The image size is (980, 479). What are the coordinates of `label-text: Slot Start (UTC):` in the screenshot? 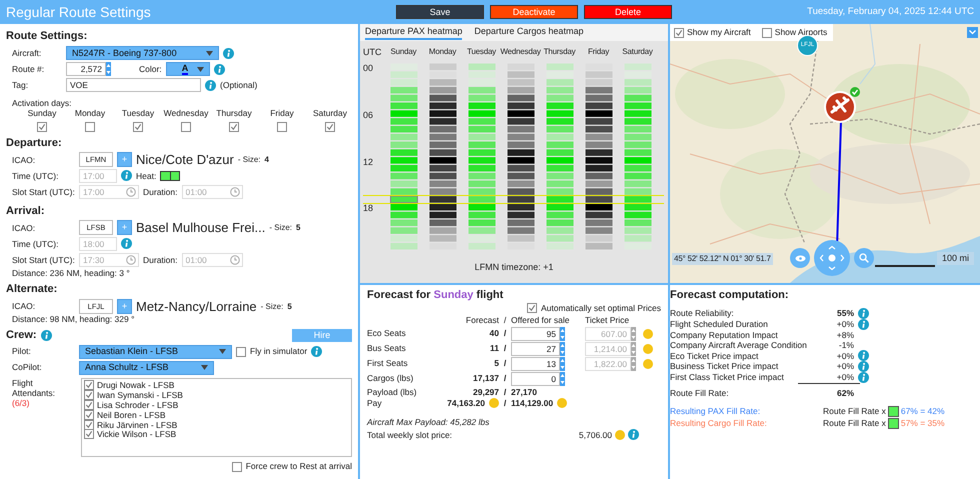 It's located at (43, 260).